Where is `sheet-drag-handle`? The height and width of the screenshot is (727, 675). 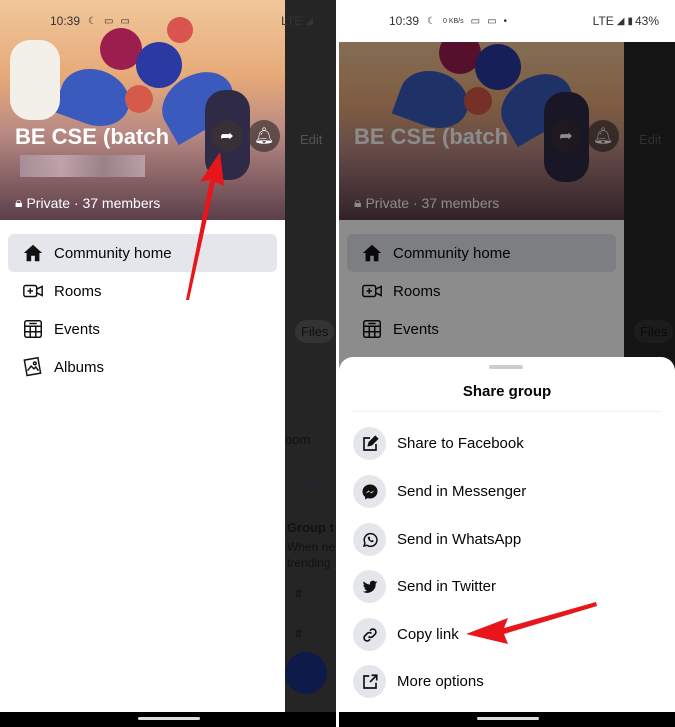
sheet-drag-handle is located at coordinates (506, 367).